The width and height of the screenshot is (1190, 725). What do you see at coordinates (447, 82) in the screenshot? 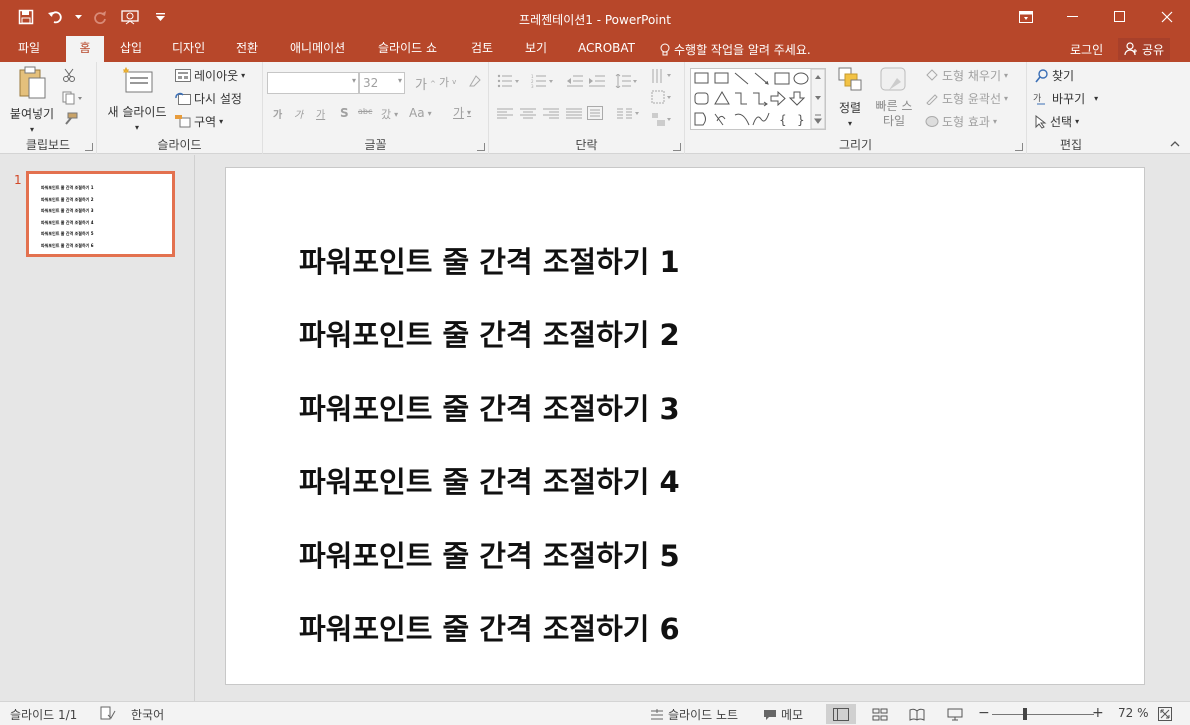
I see `shrink-font-icon: 가v` at bounding box center [447, 82].